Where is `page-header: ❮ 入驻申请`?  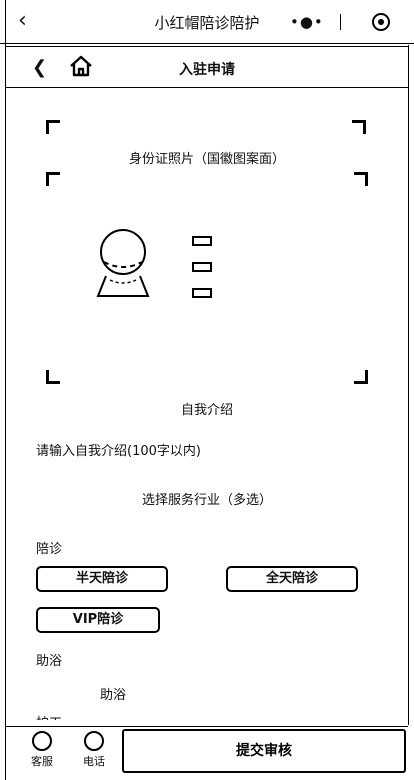
page-header: ❮ 入驻申请 is located at coordinates (207, 67).